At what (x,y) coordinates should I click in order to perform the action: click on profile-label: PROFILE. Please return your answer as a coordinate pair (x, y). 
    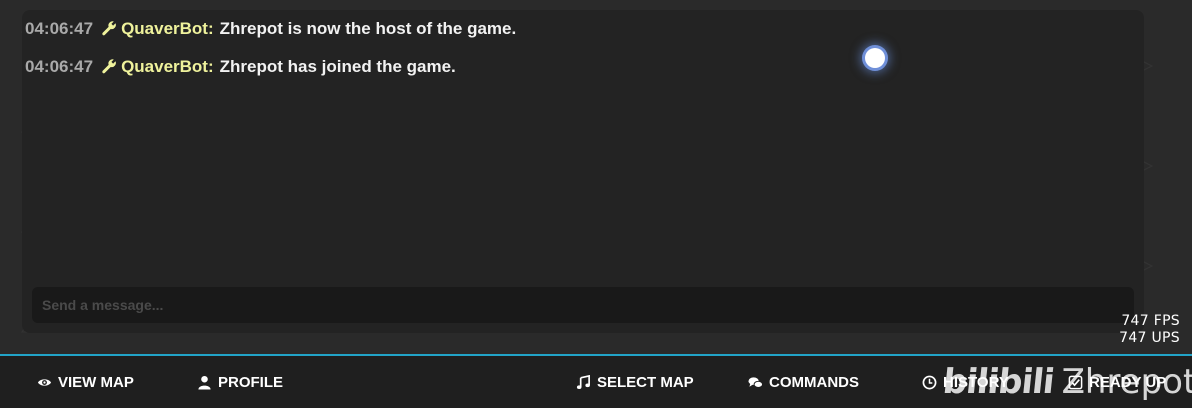
    Looking at the image, I should click on (251, 382).